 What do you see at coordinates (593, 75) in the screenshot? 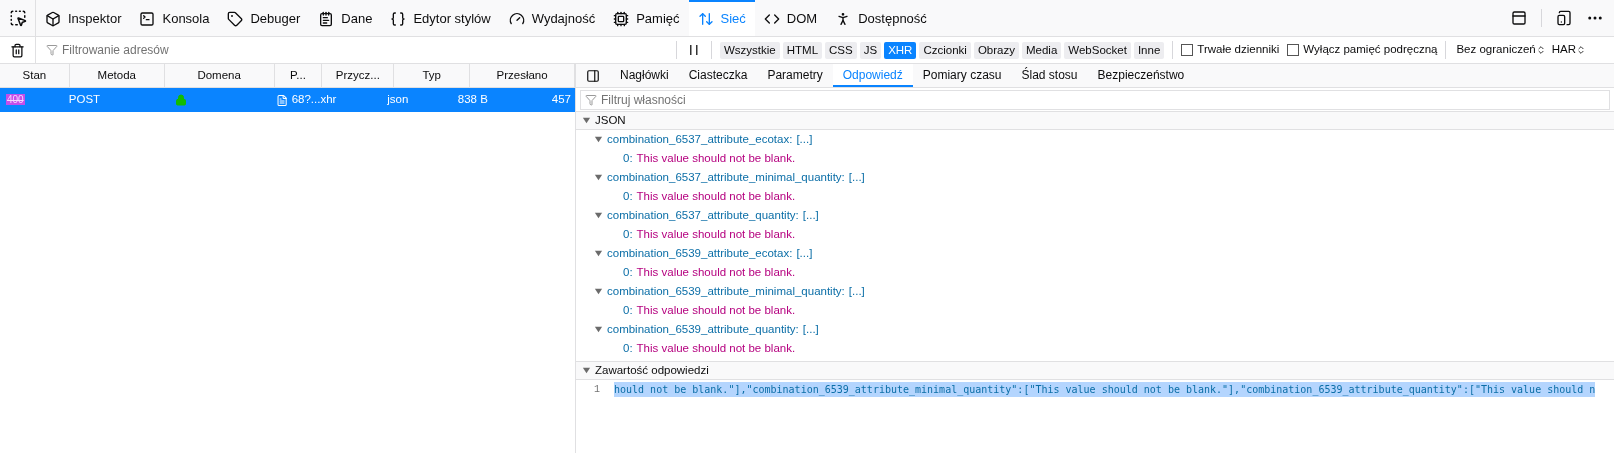
I see `sidebar-toggle-icon` at bounding box center [593, 75].